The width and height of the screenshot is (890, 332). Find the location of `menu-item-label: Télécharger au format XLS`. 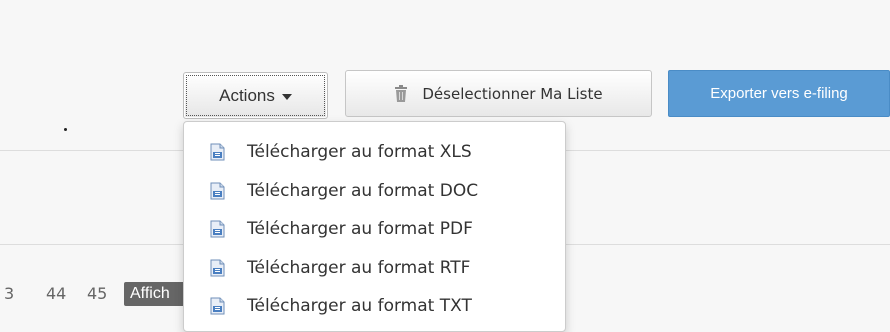

menu-item-label: Télécharger au format XLS is located at coordinates (359, 152).